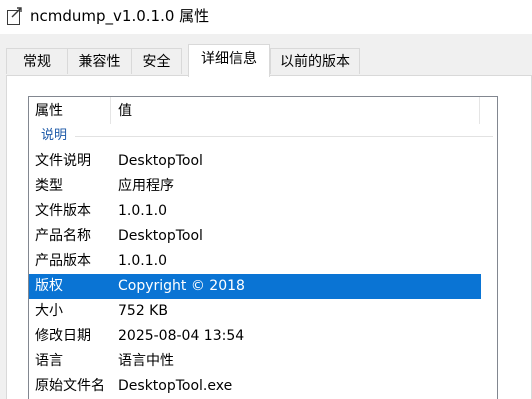  Describe the element at coordinates (49, 311) in the screenshot. I see `property-name: 大小` at that location.